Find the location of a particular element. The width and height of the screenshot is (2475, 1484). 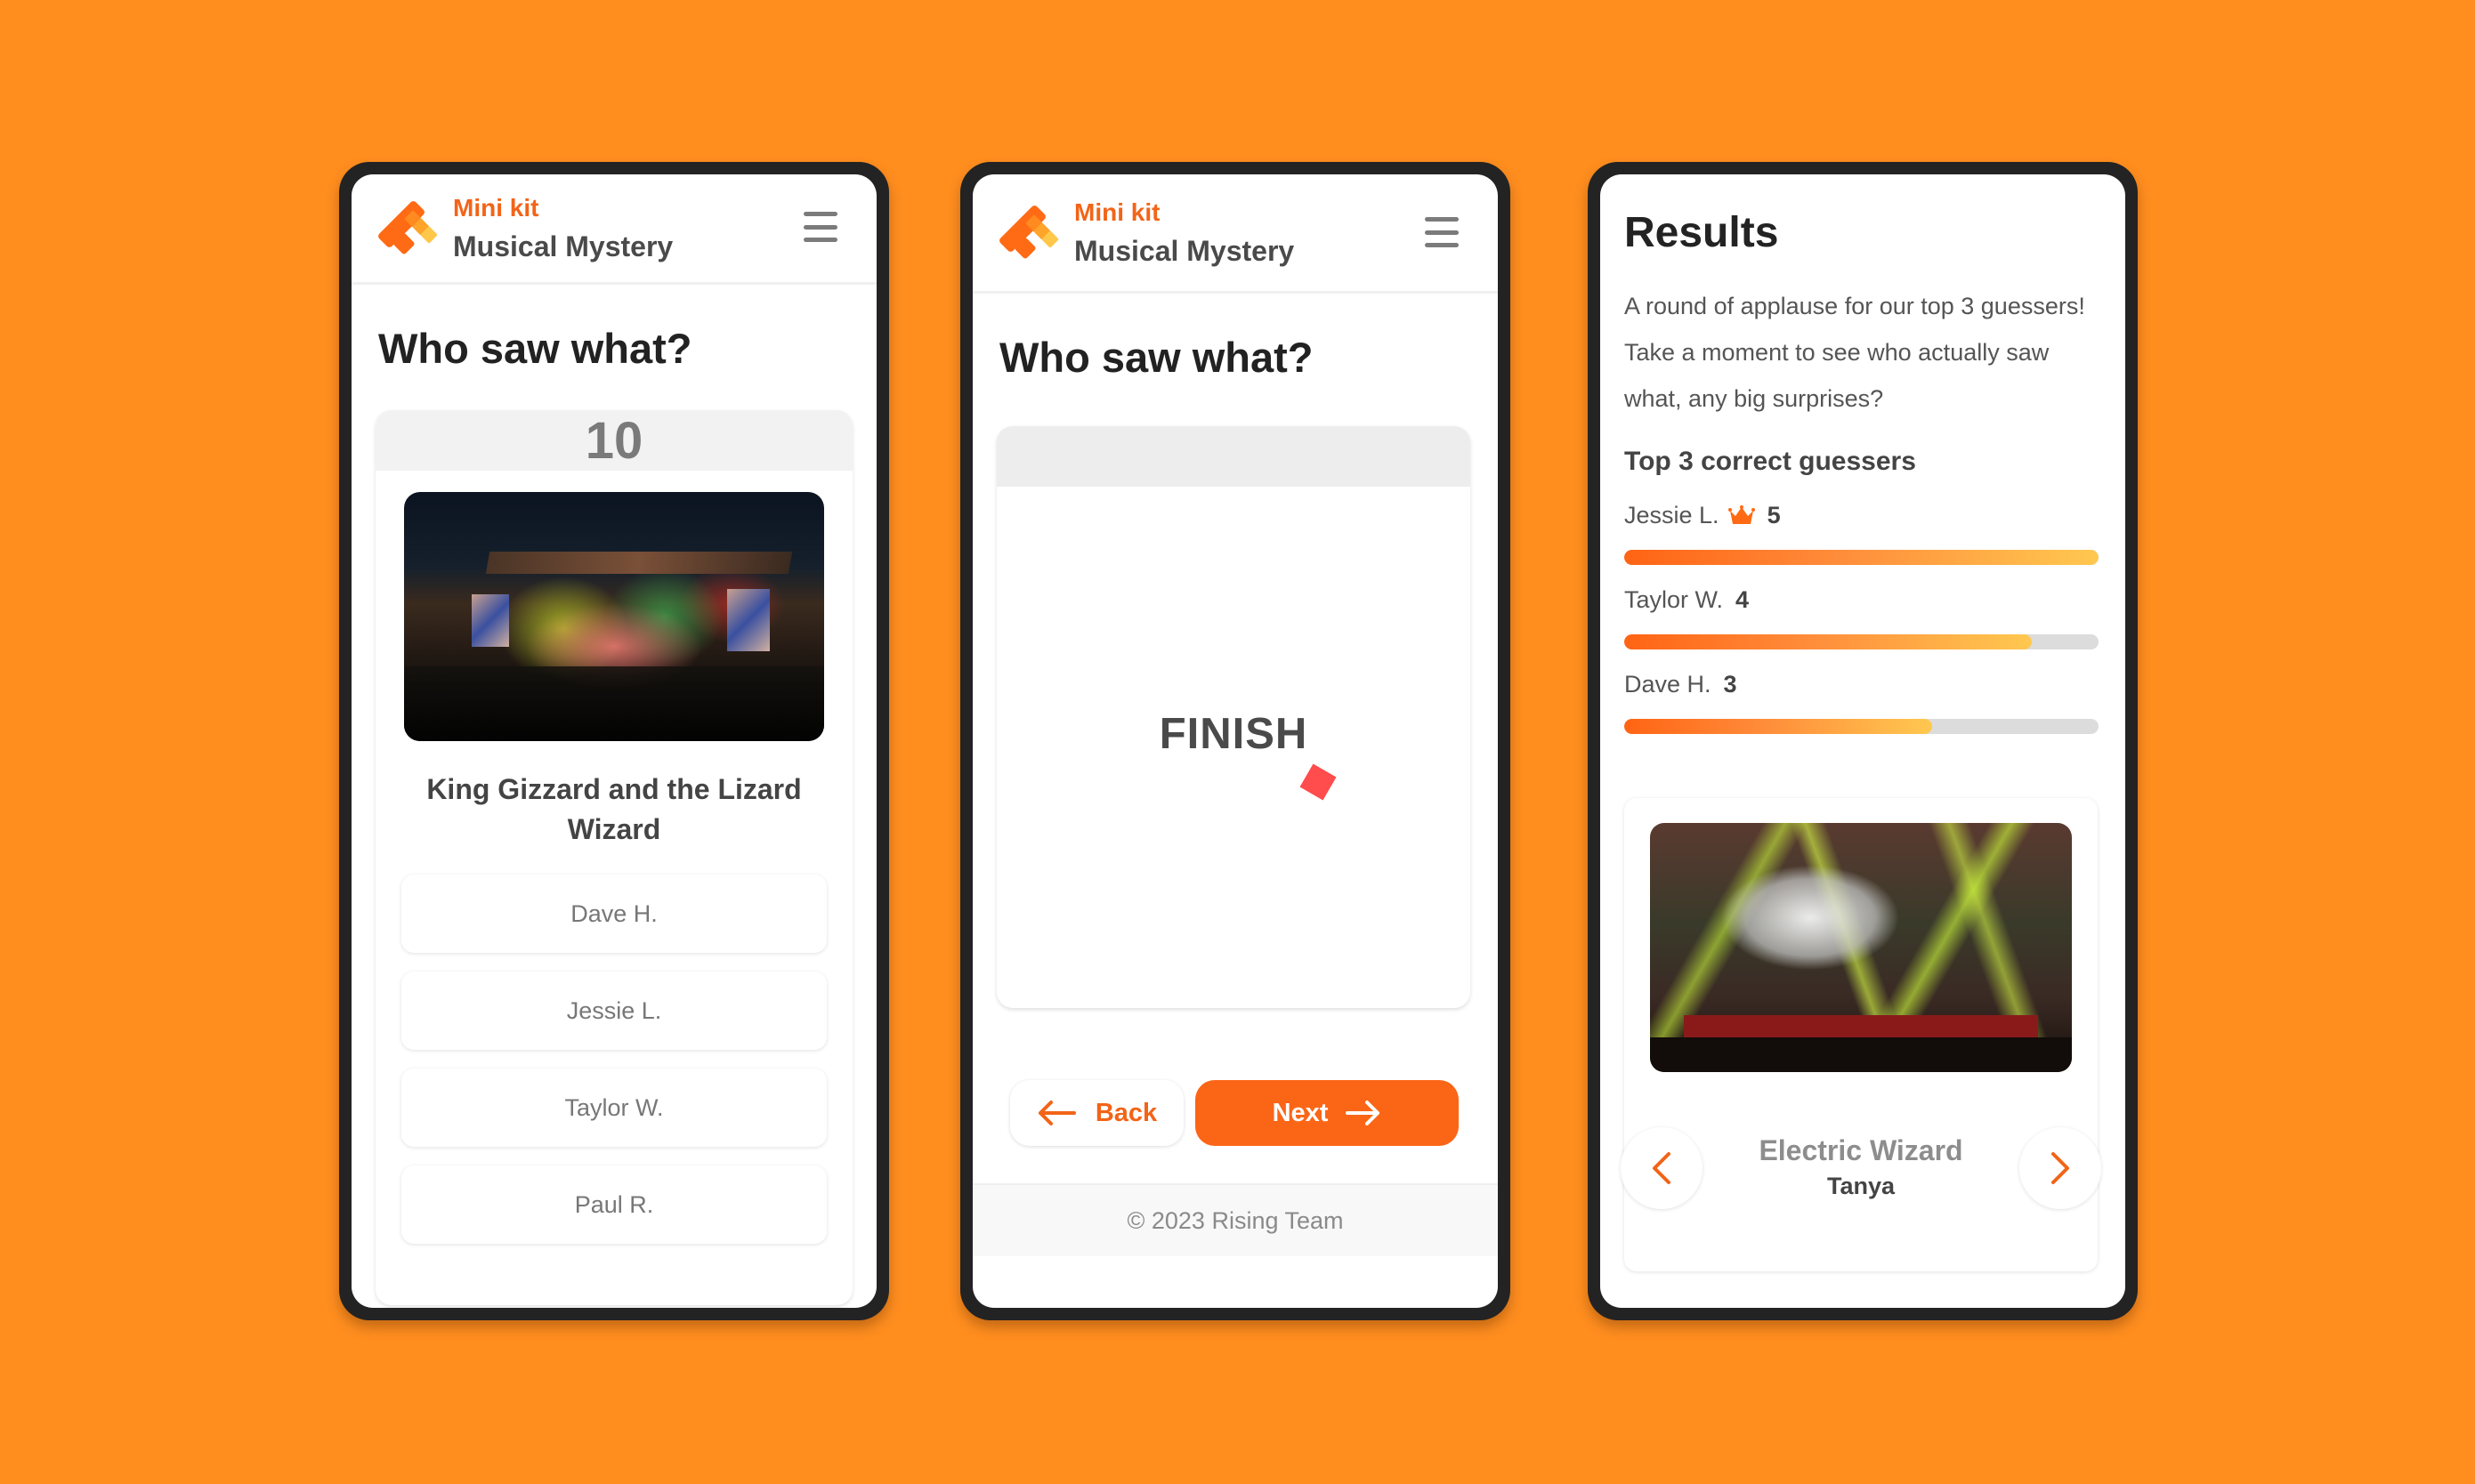

leader-score: 4 is located at coordinates (1742, 599).